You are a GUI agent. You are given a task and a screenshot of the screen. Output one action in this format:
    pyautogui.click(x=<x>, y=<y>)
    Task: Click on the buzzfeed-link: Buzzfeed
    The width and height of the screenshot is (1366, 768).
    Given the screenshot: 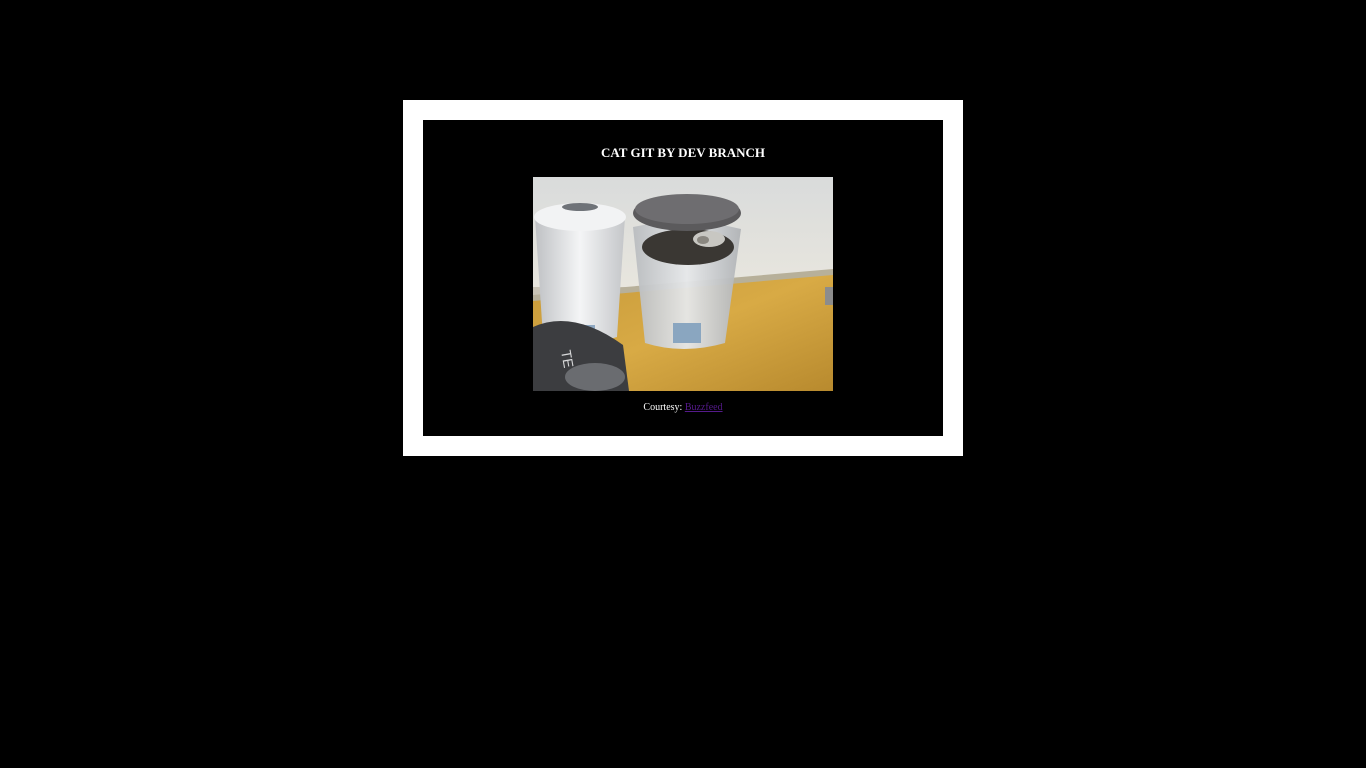 What is the action you would take?
    pyautogui.click(x=704, y=407)
    